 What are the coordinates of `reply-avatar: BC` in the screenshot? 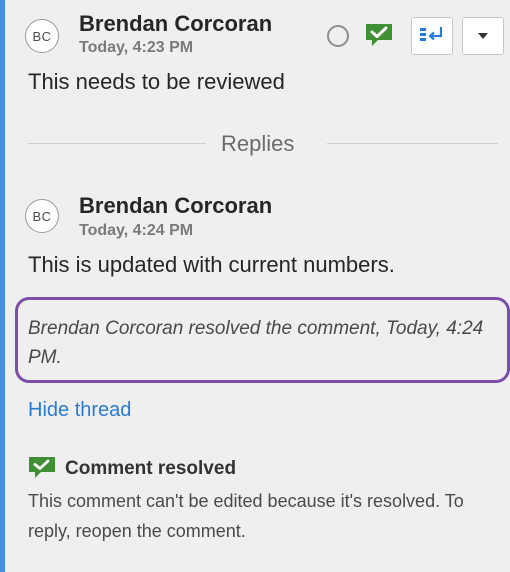 It's located at (42, 216).